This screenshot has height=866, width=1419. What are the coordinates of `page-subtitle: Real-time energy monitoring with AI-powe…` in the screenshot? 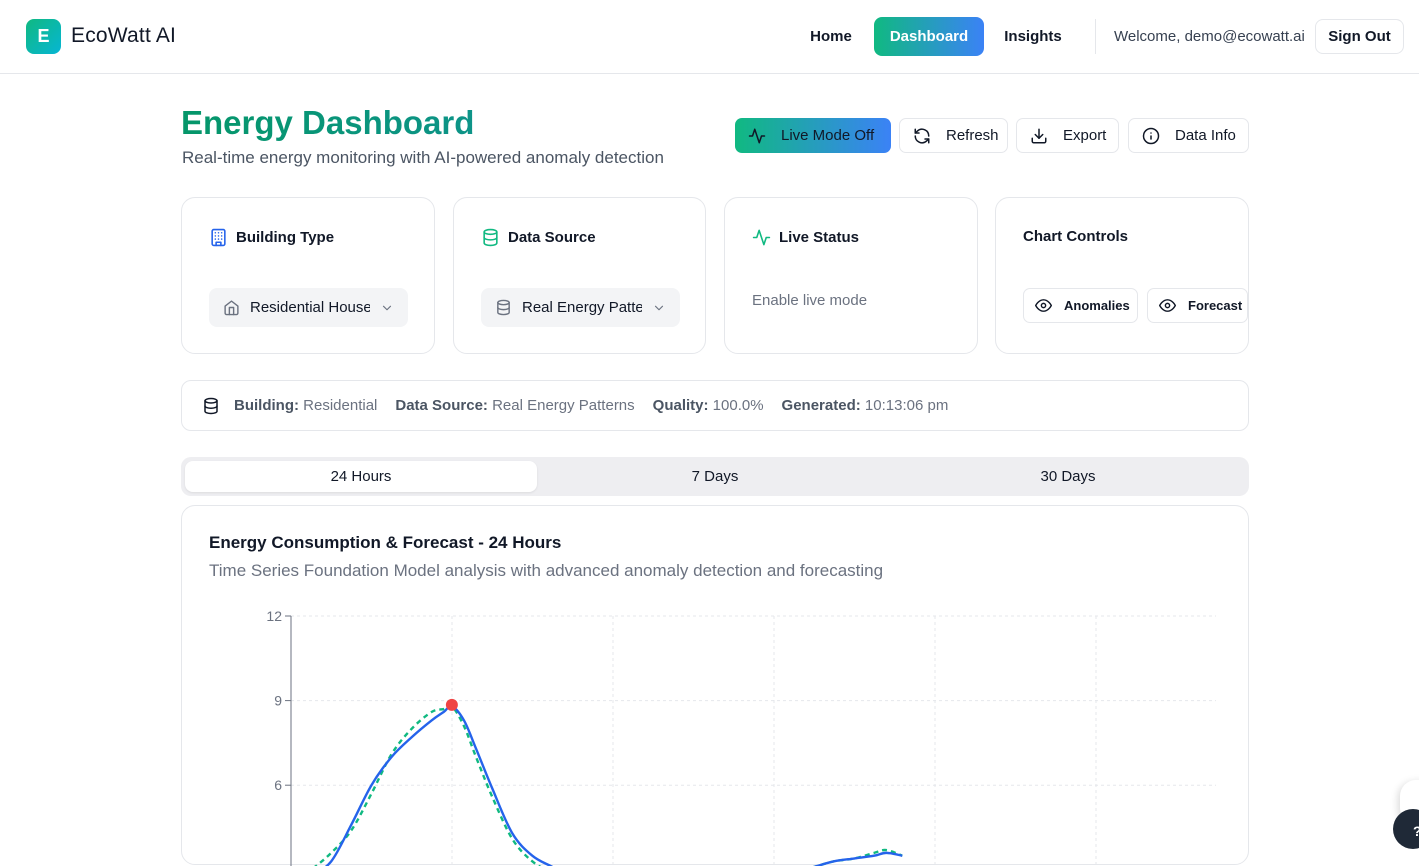 It's located at (423, 157).